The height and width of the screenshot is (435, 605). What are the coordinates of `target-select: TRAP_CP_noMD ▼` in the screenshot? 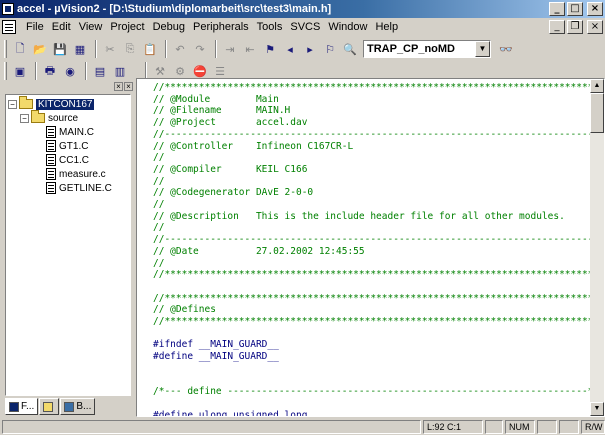 It's located at (427, 49).